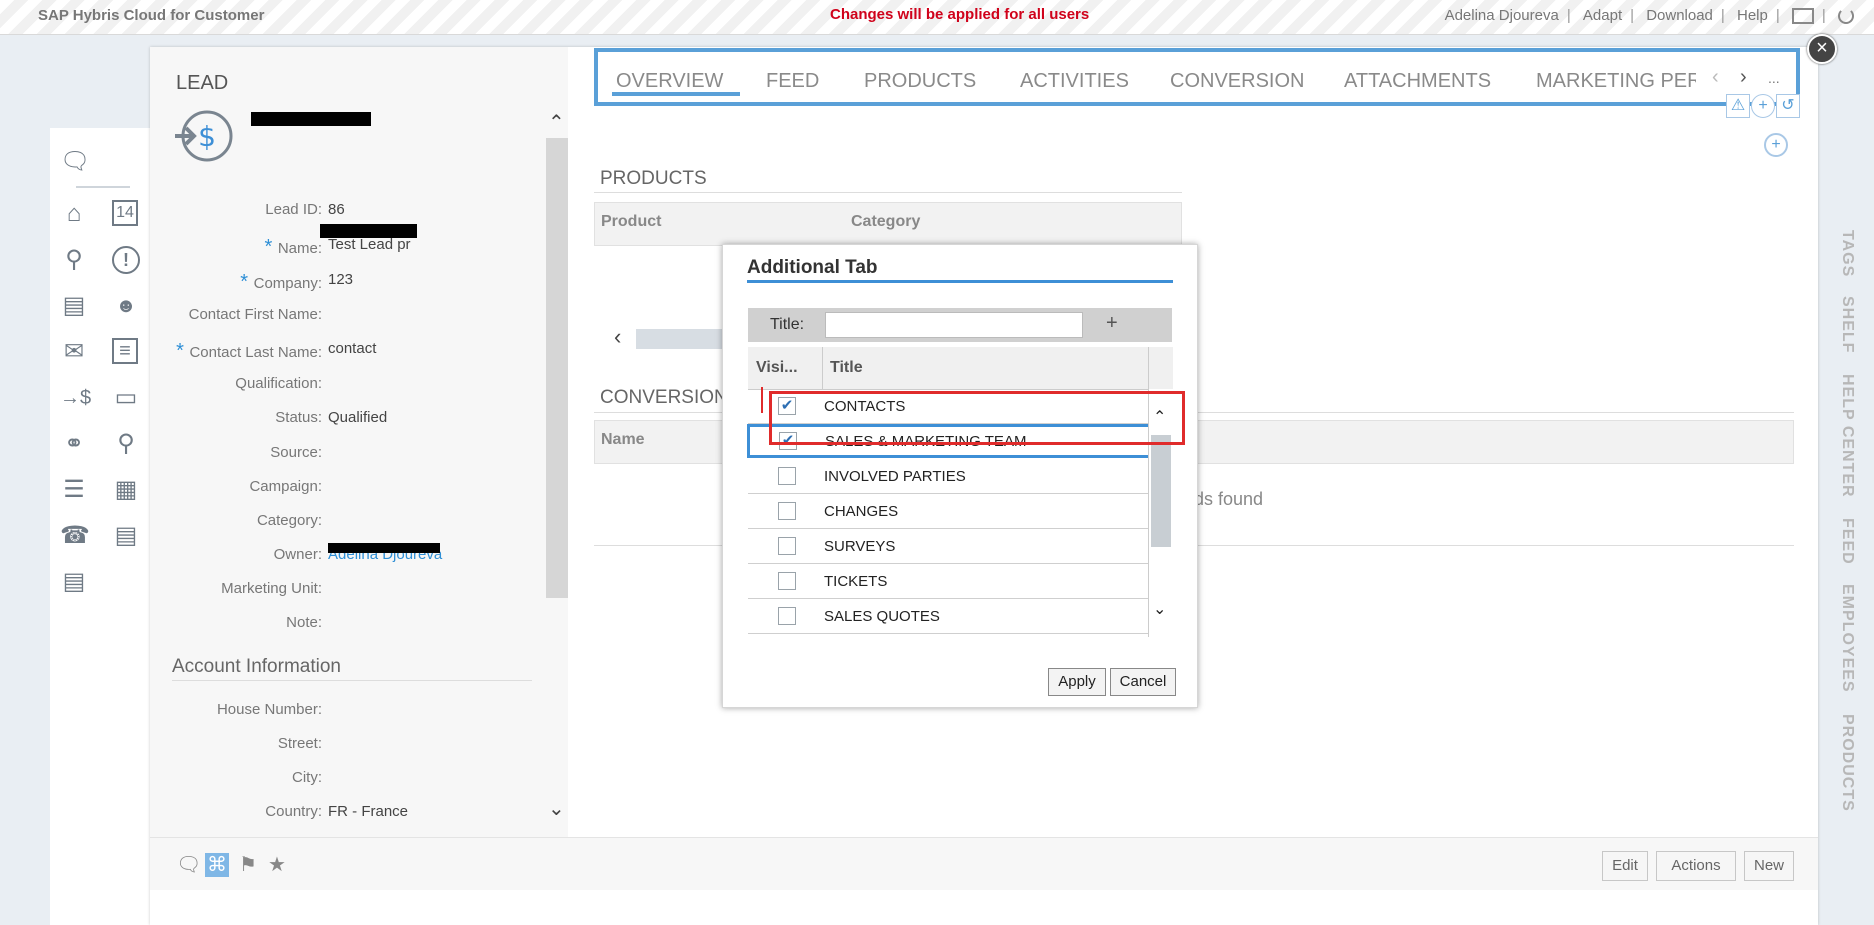 The width and height of the screenshot is (1874, 925). I want to click on chat-icon: 🗨, so click(75, 162).